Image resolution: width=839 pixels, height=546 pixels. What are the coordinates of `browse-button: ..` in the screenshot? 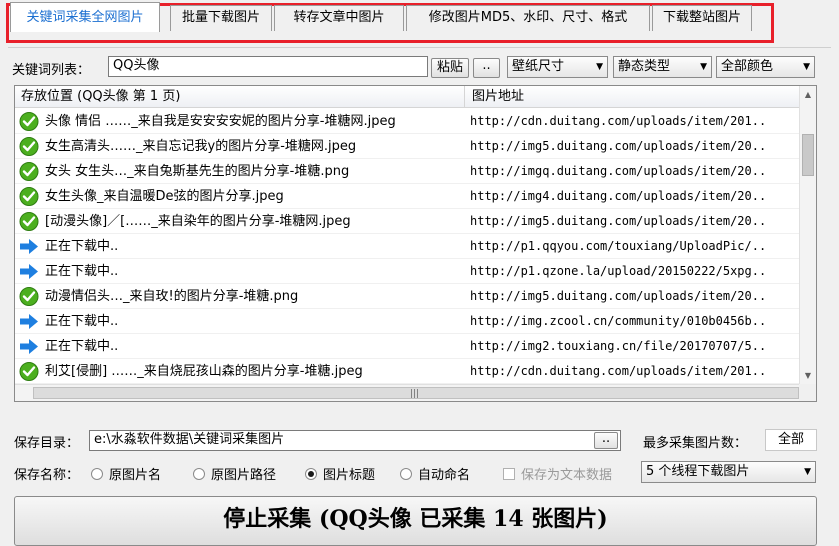 It's located at (606, 440).